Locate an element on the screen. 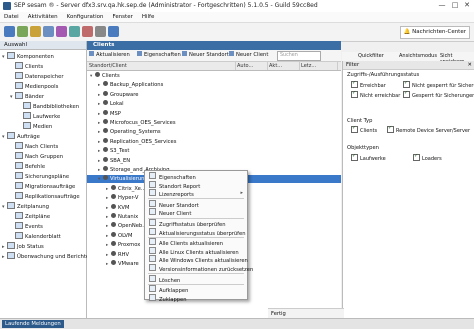  client-icon is located at coordinates (48, 31).